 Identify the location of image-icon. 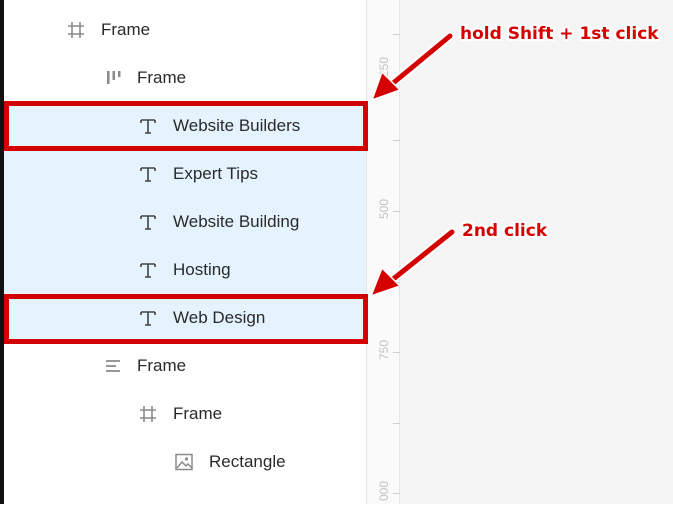
(184, 462).